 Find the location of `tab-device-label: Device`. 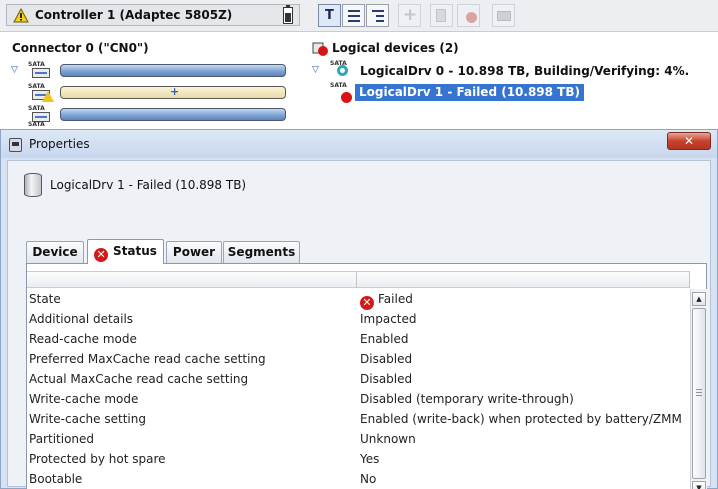

tab-device-label: Device is located at coordinates (55, 252).